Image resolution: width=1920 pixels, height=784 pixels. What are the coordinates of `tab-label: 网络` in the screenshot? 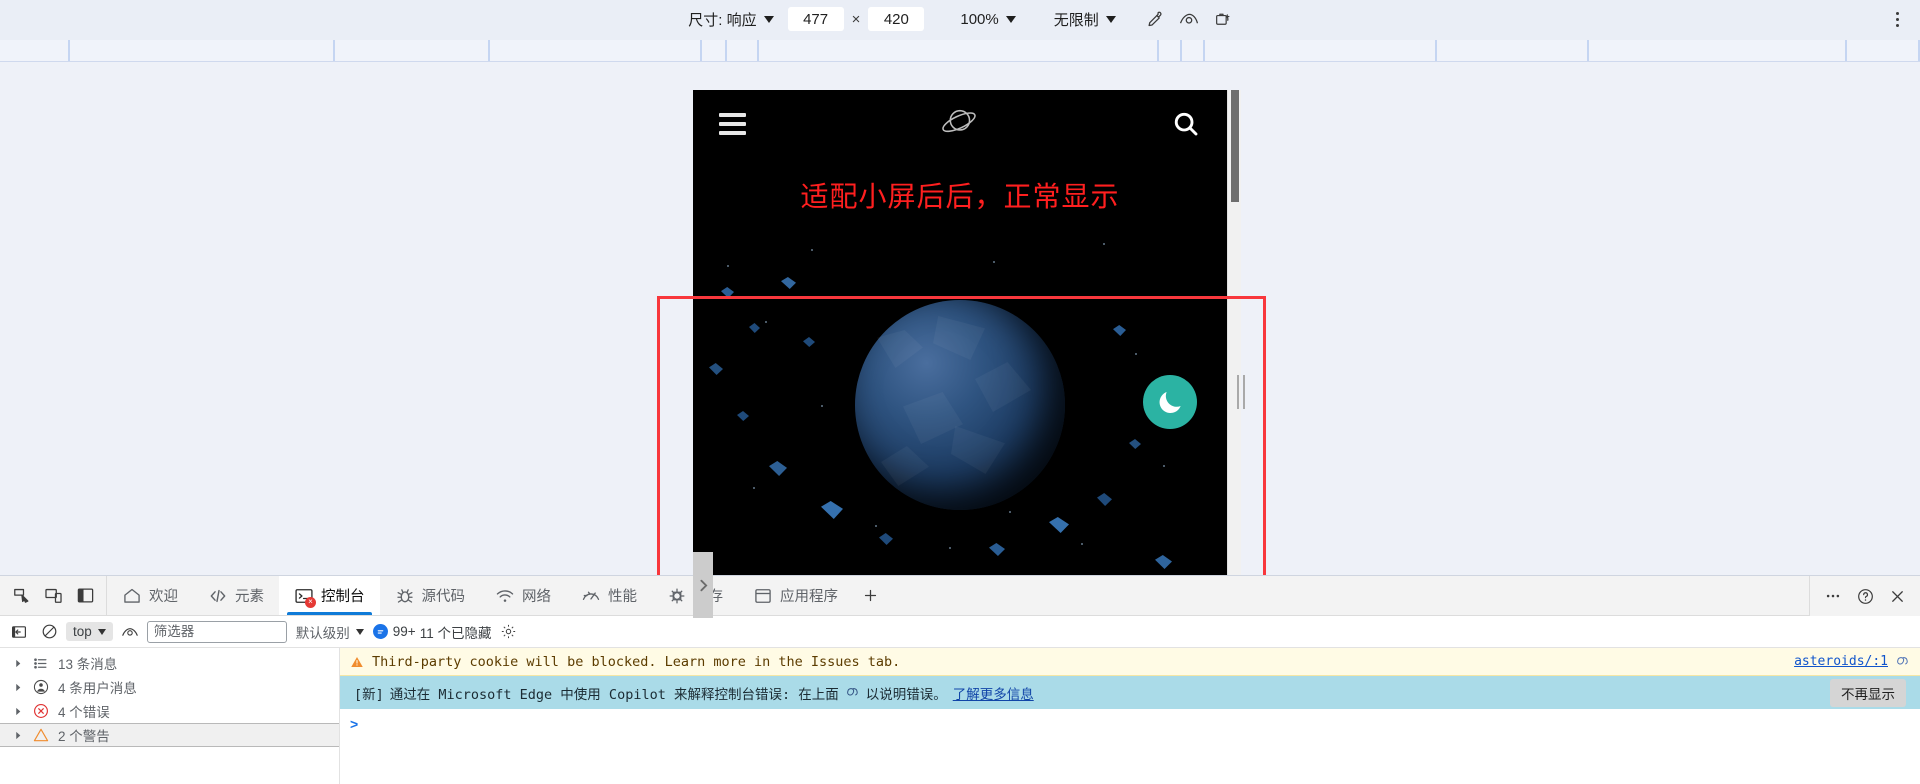 It's located at (536, 597).